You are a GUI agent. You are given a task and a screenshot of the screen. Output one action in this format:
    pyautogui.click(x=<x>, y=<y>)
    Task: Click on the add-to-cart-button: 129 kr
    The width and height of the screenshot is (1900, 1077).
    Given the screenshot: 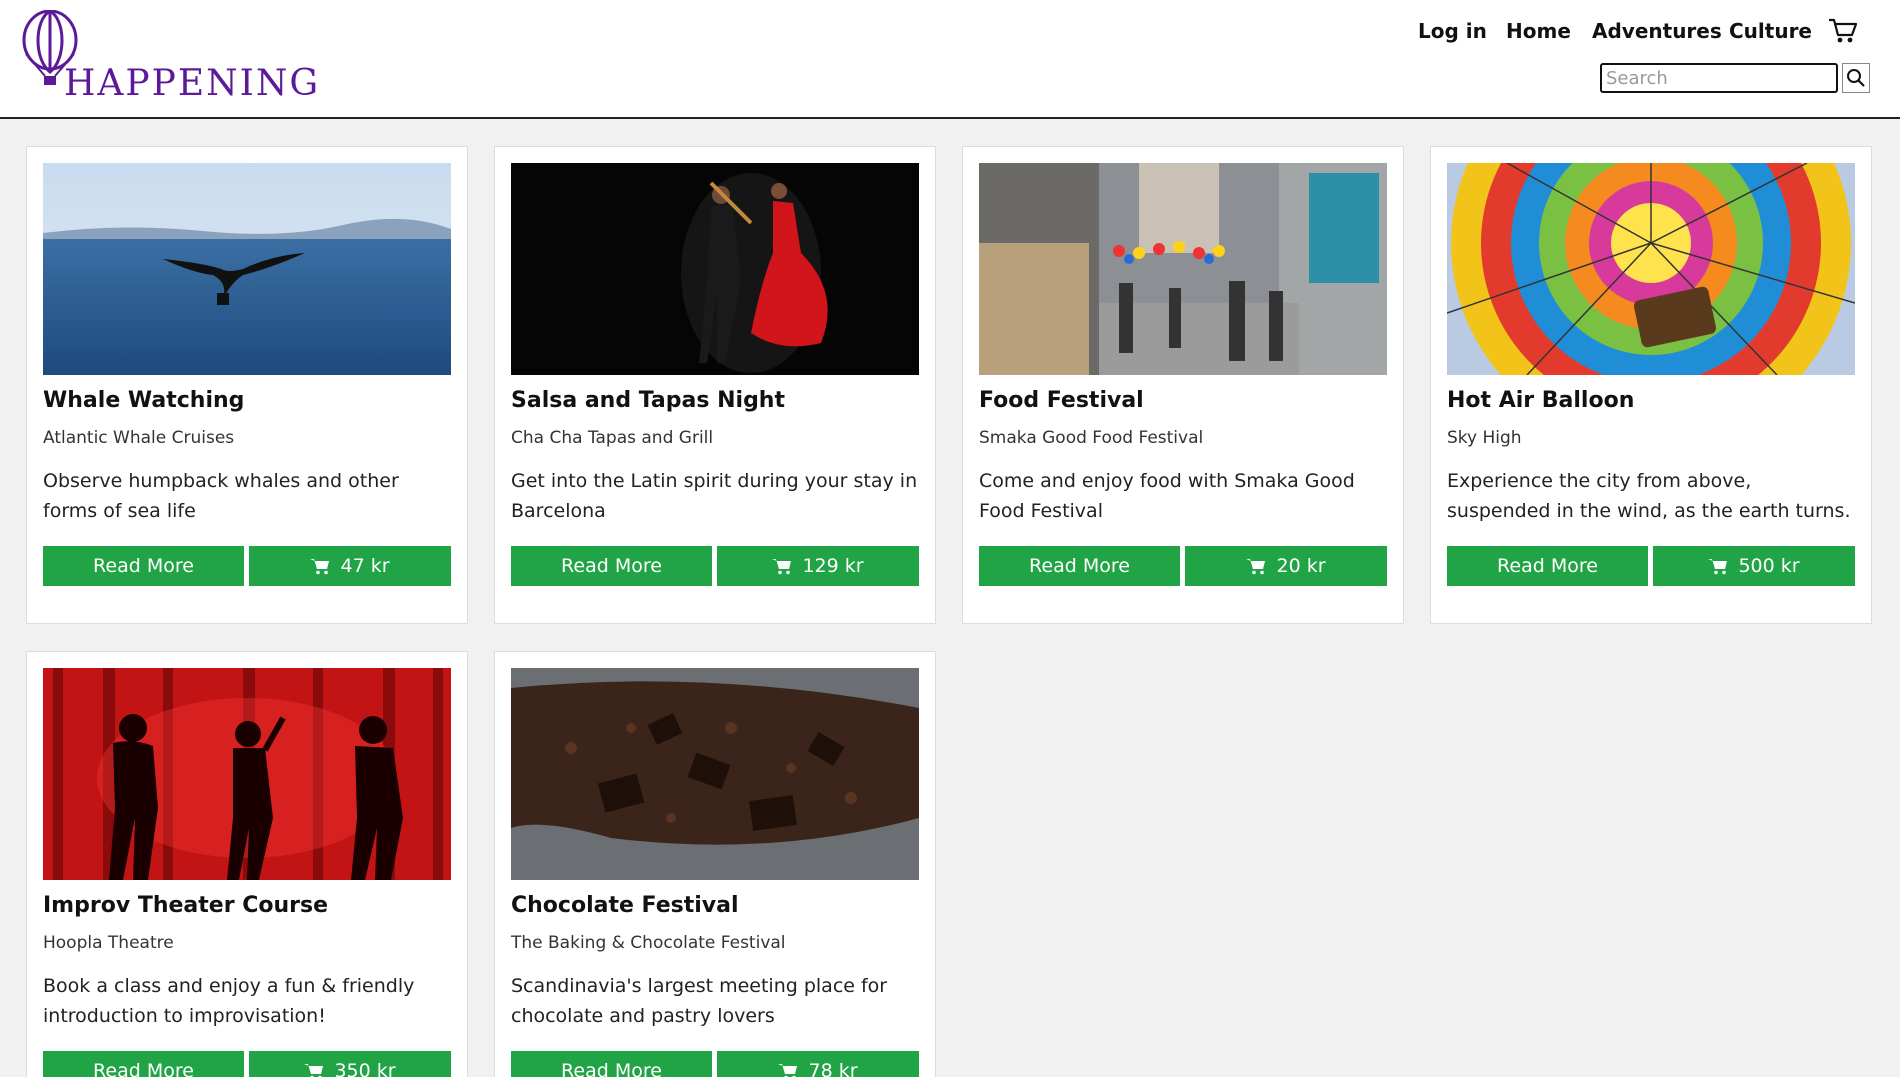 What is the action you would take?
    pyautogui.click(x=818, y=566)
    